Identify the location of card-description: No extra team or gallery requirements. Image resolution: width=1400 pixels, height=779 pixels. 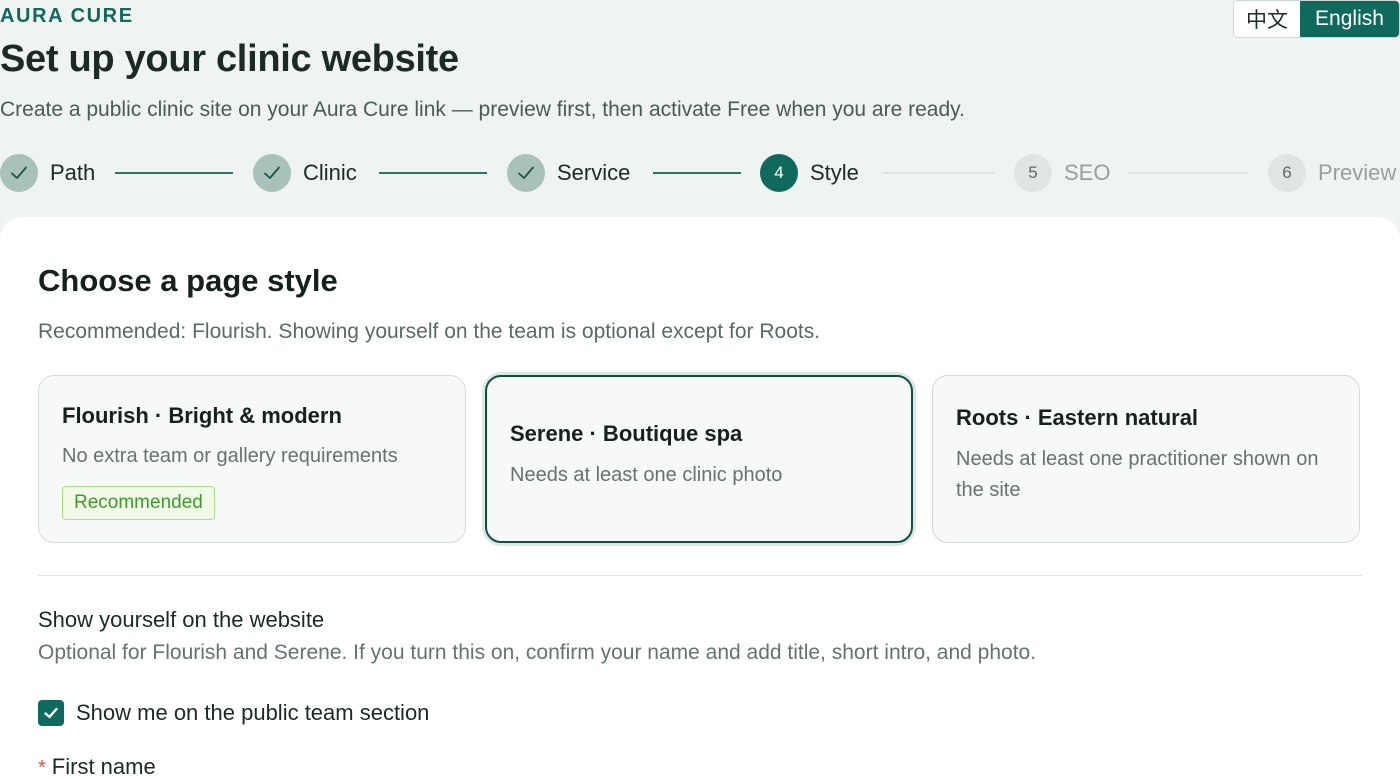
(230, 456).